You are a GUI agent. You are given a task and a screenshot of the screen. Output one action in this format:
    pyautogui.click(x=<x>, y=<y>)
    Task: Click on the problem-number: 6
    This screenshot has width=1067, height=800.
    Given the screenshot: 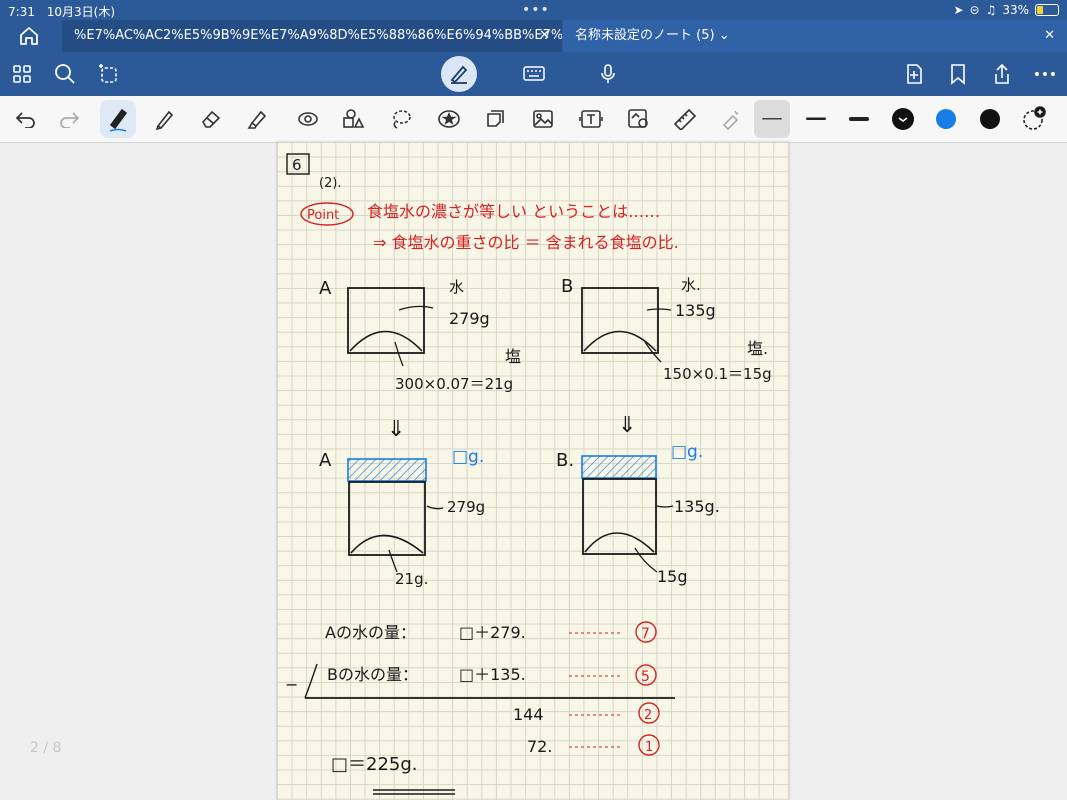 What is the action you would take?
    pyautogui.click(x=297, y=165)
    